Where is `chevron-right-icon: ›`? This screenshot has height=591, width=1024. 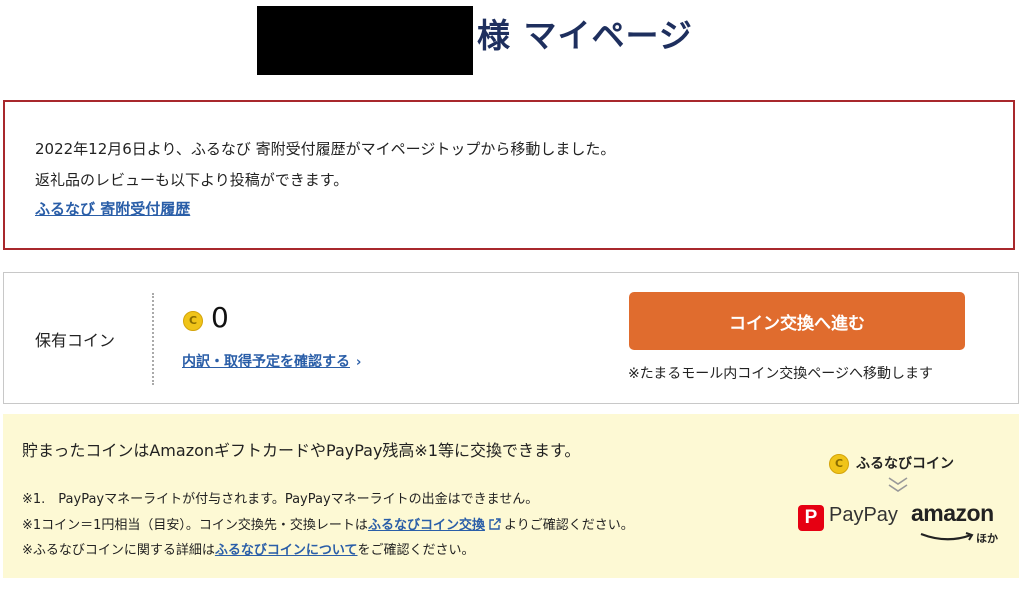 chevron-right-icon: › is located at coordinates (359, 362).